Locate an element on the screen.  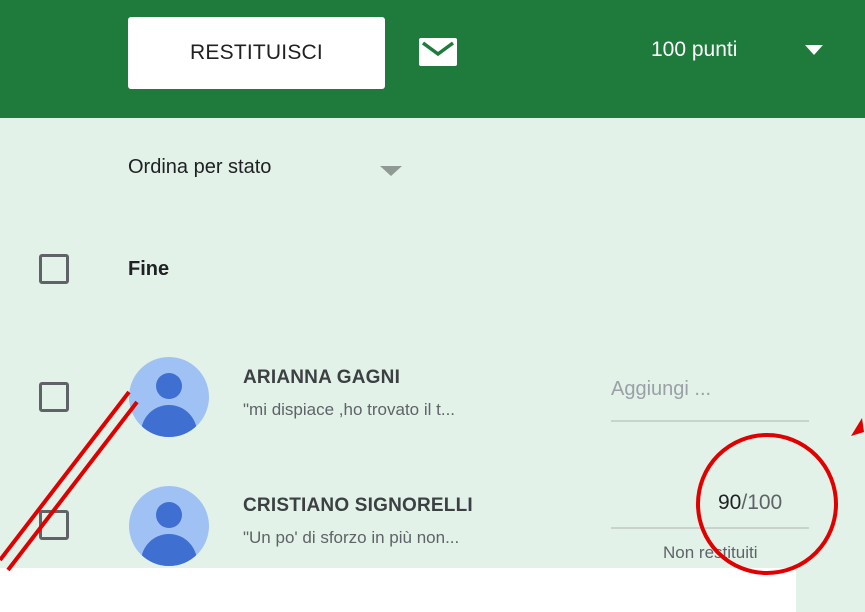
sort-caret-icon is located at coordinates (391, 172).